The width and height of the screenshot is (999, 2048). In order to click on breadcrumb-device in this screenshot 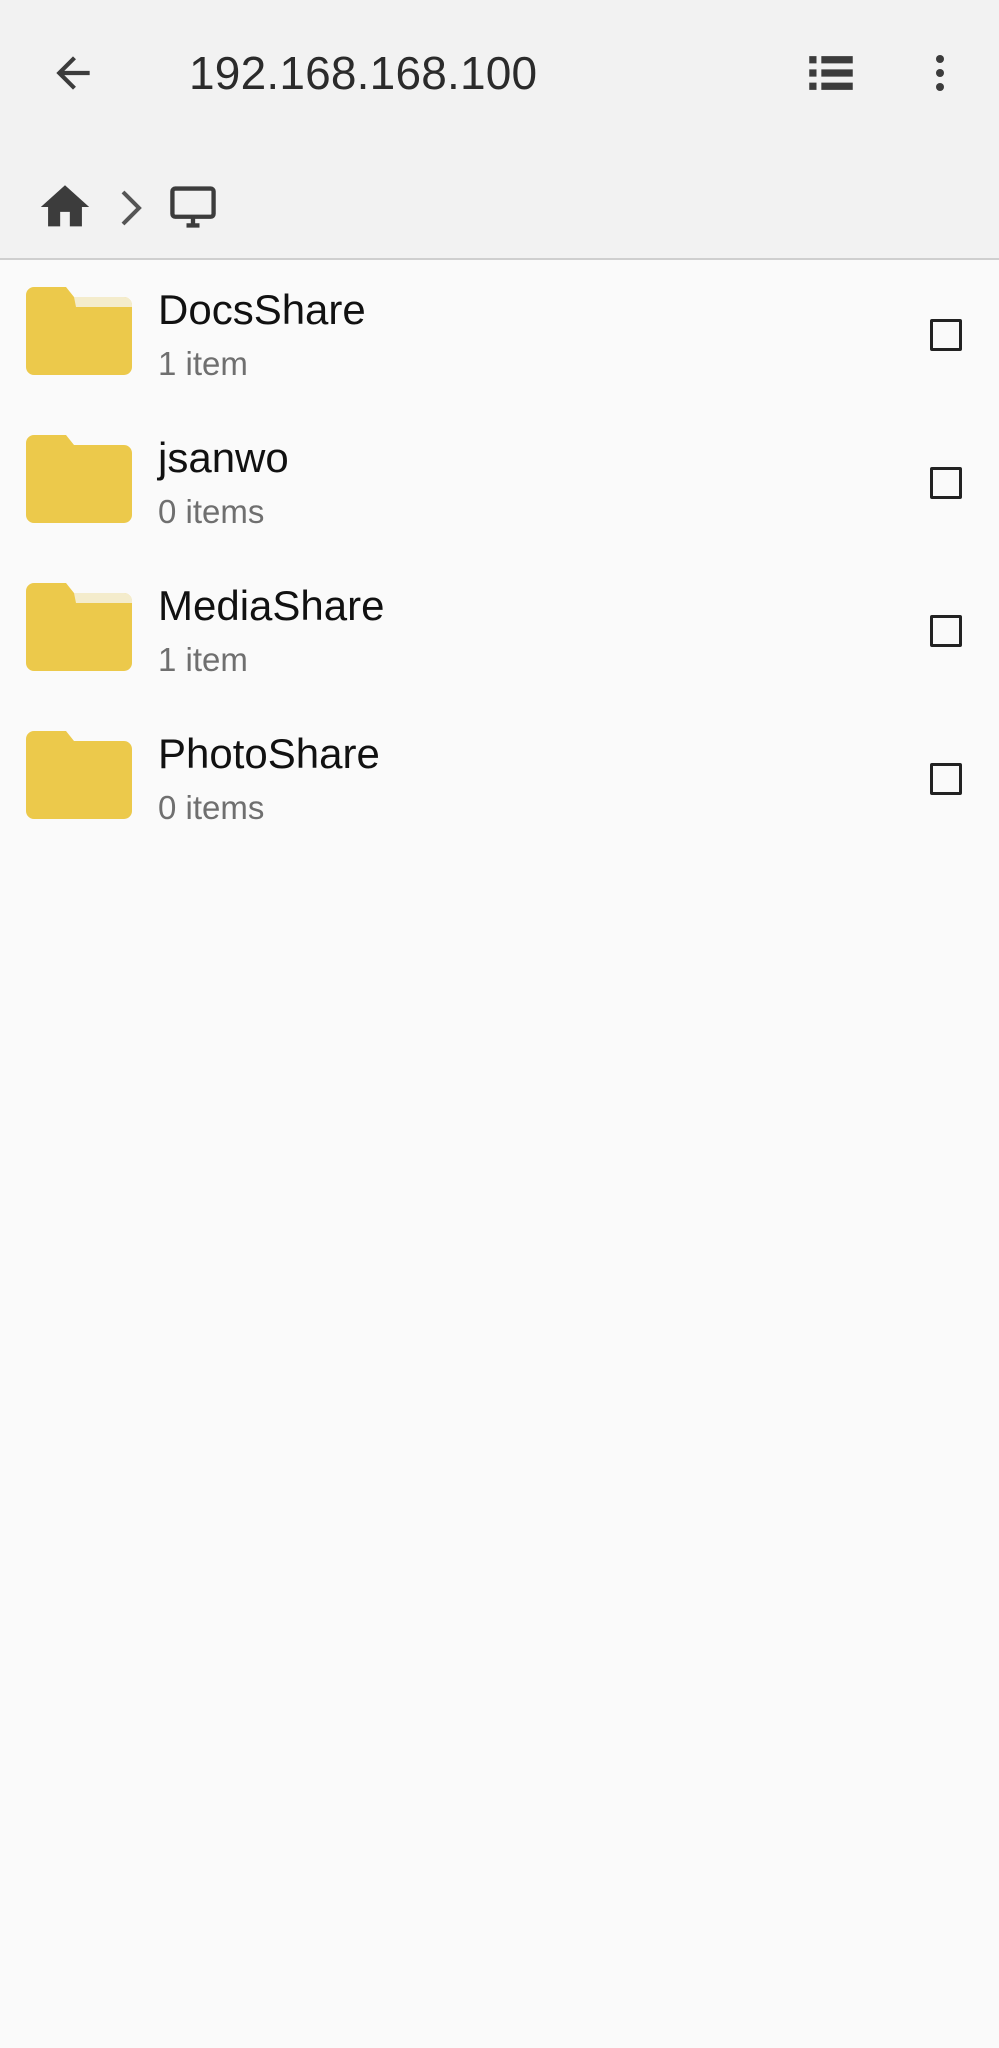, I will do `click(193, 207)`.